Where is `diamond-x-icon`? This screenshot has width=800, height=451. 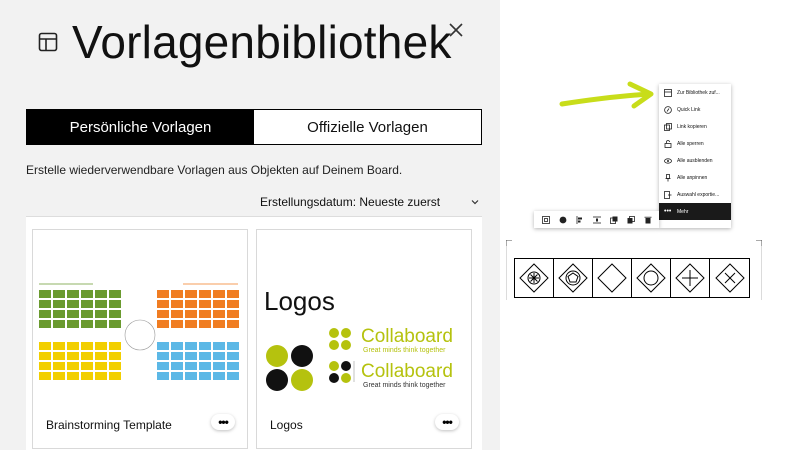 diamond-x-icon is located at coordinates (729, 278).